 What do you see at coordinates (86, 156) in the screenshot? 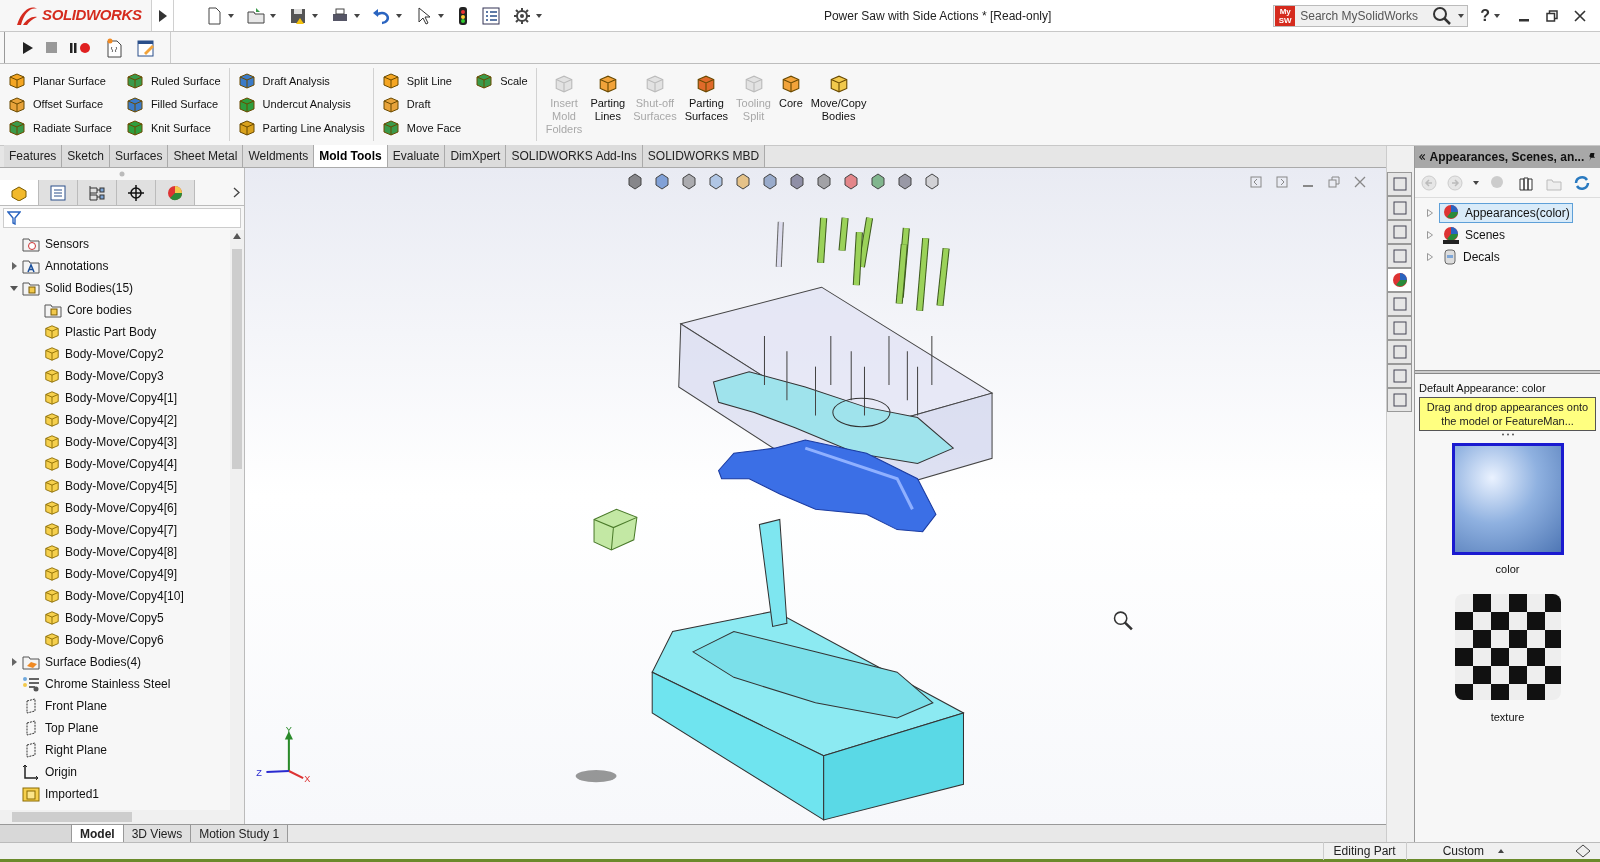
I see `command-tab: Sketch` at bounding box center [86, 156].